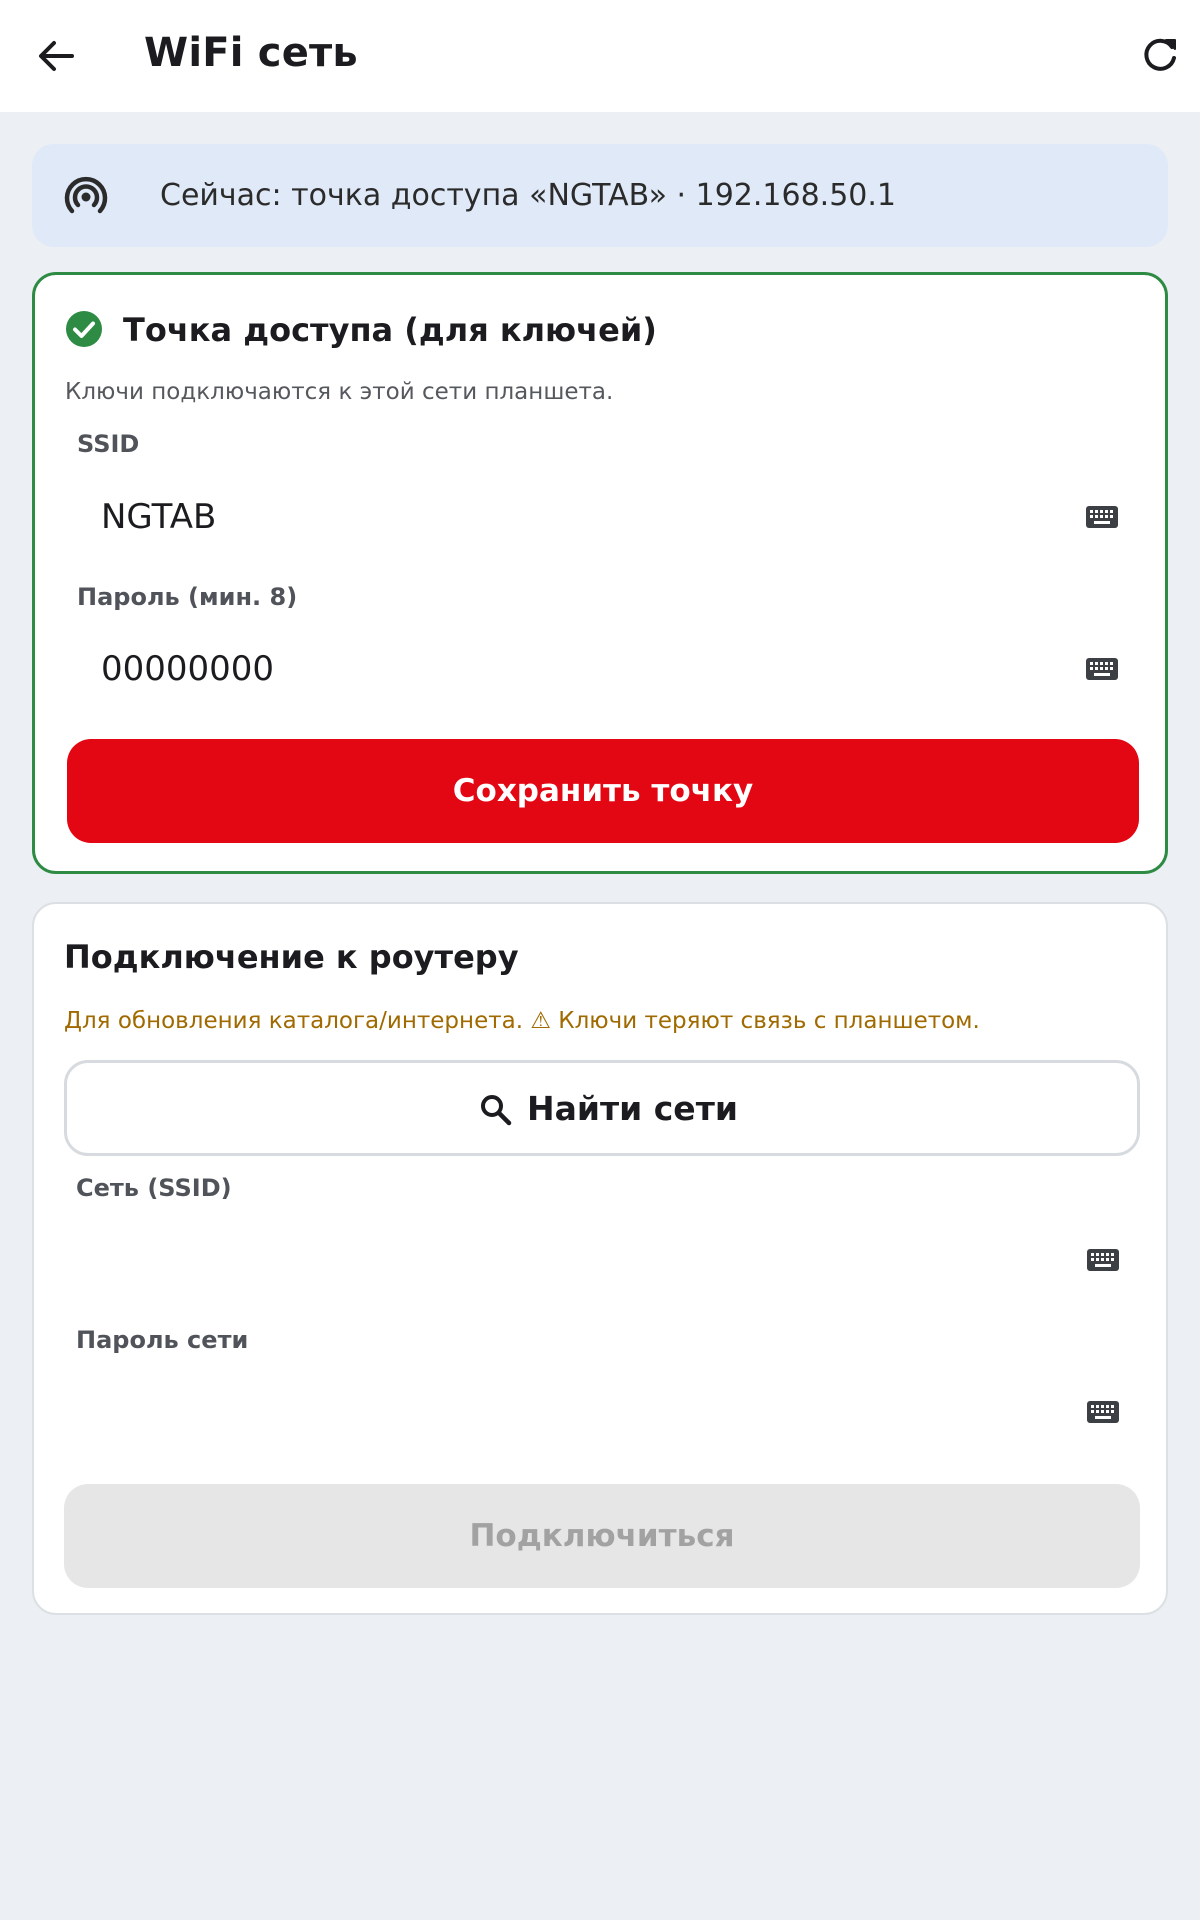 This screenshot has width=1200, height=1920. I want to click on find-networks-button: Найти сети, so click(602, 1108).